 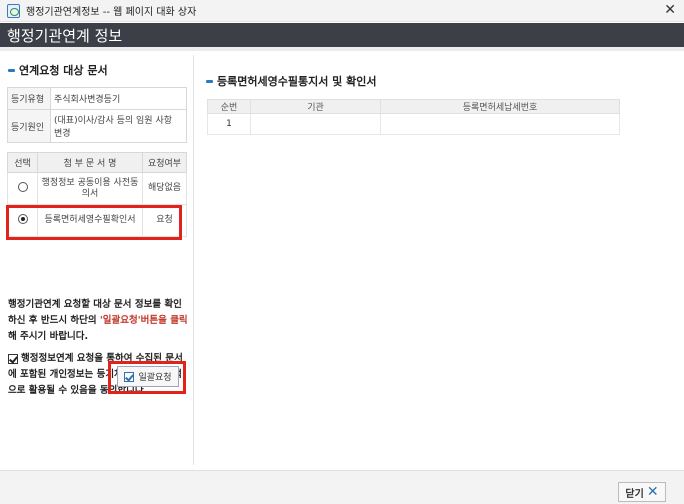 What do you see at coordinates (90, 162) in the screenshot?
I see `col-header-doc-name: 첨 부 문 서 명` at bounding box center [90, 162].